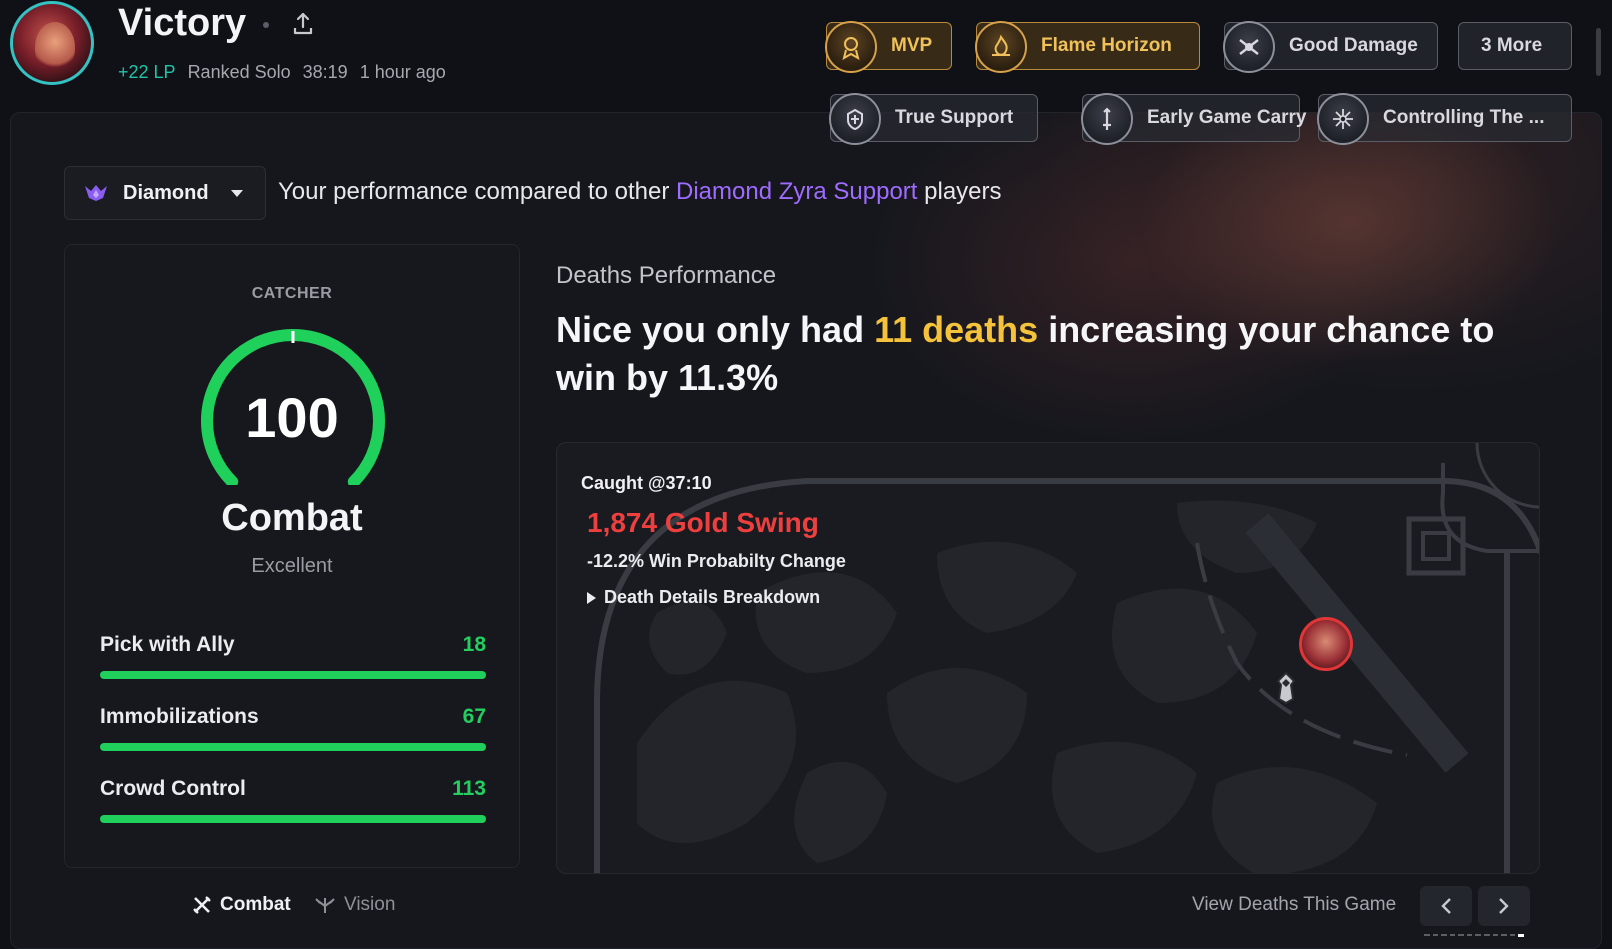  What do you see at coordinates (703, 522) in the screenshot?
I see `gold-swing: 1,874 Gold Swing` at bounding box center [703, 522].